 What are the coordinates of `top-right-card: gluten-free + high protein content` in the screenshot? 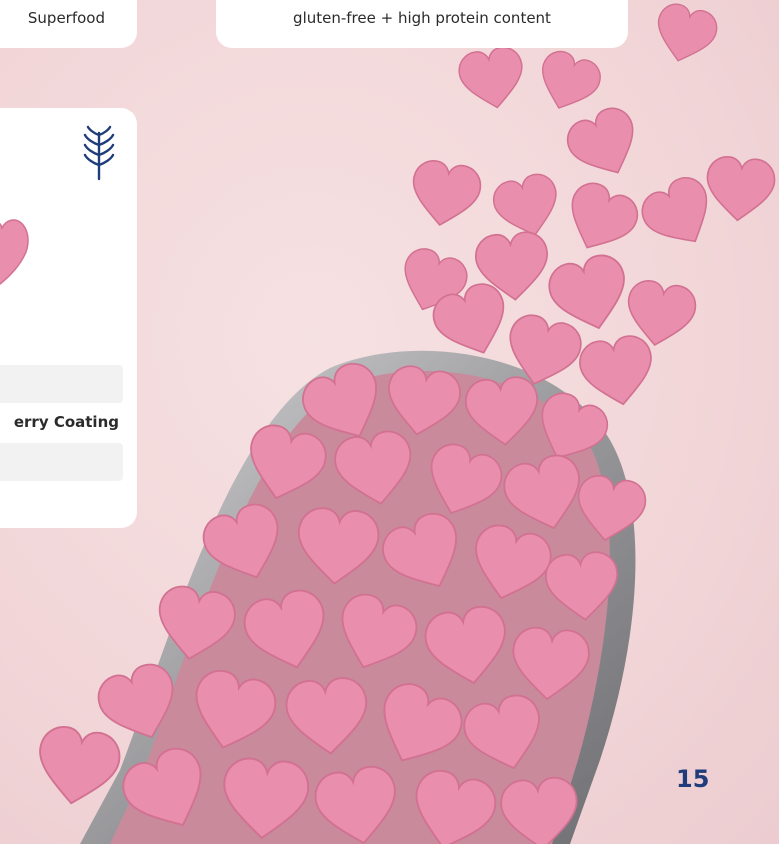 It's located at (422, 24).